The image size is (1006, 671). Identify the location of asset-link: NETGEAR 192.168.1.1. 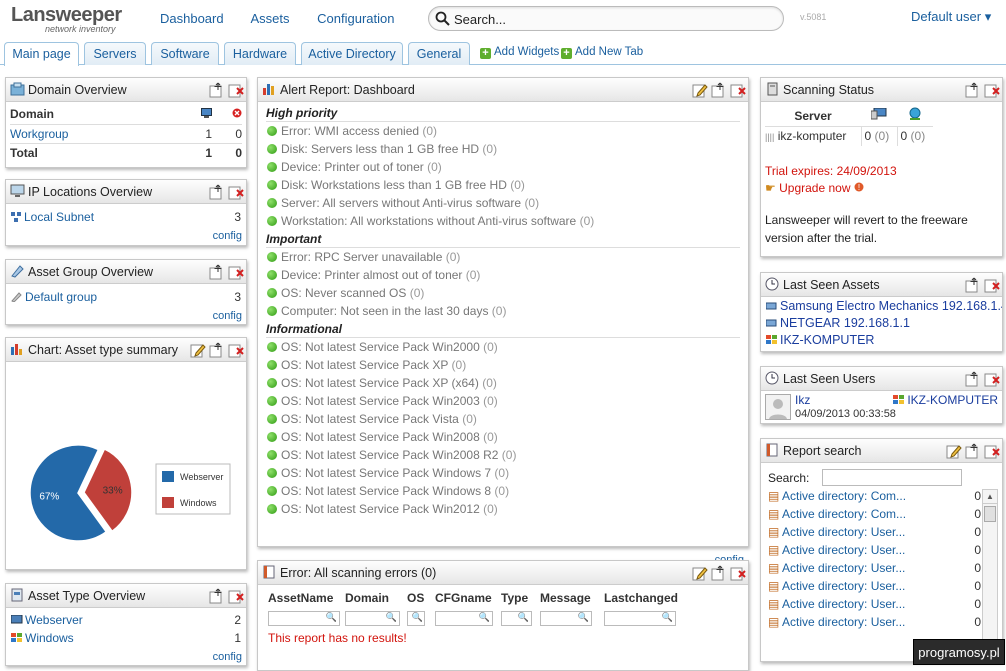
(837, 323).